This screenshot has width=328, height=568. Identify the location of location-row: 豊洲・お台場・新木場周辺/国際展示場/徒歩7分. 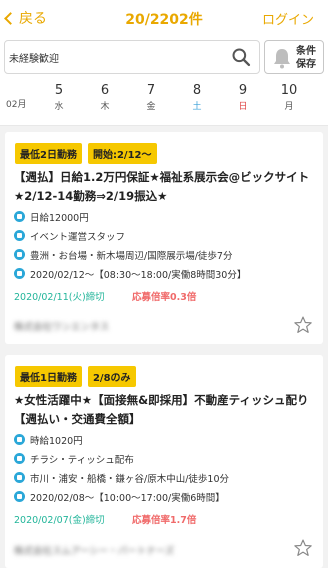
(165, 254).